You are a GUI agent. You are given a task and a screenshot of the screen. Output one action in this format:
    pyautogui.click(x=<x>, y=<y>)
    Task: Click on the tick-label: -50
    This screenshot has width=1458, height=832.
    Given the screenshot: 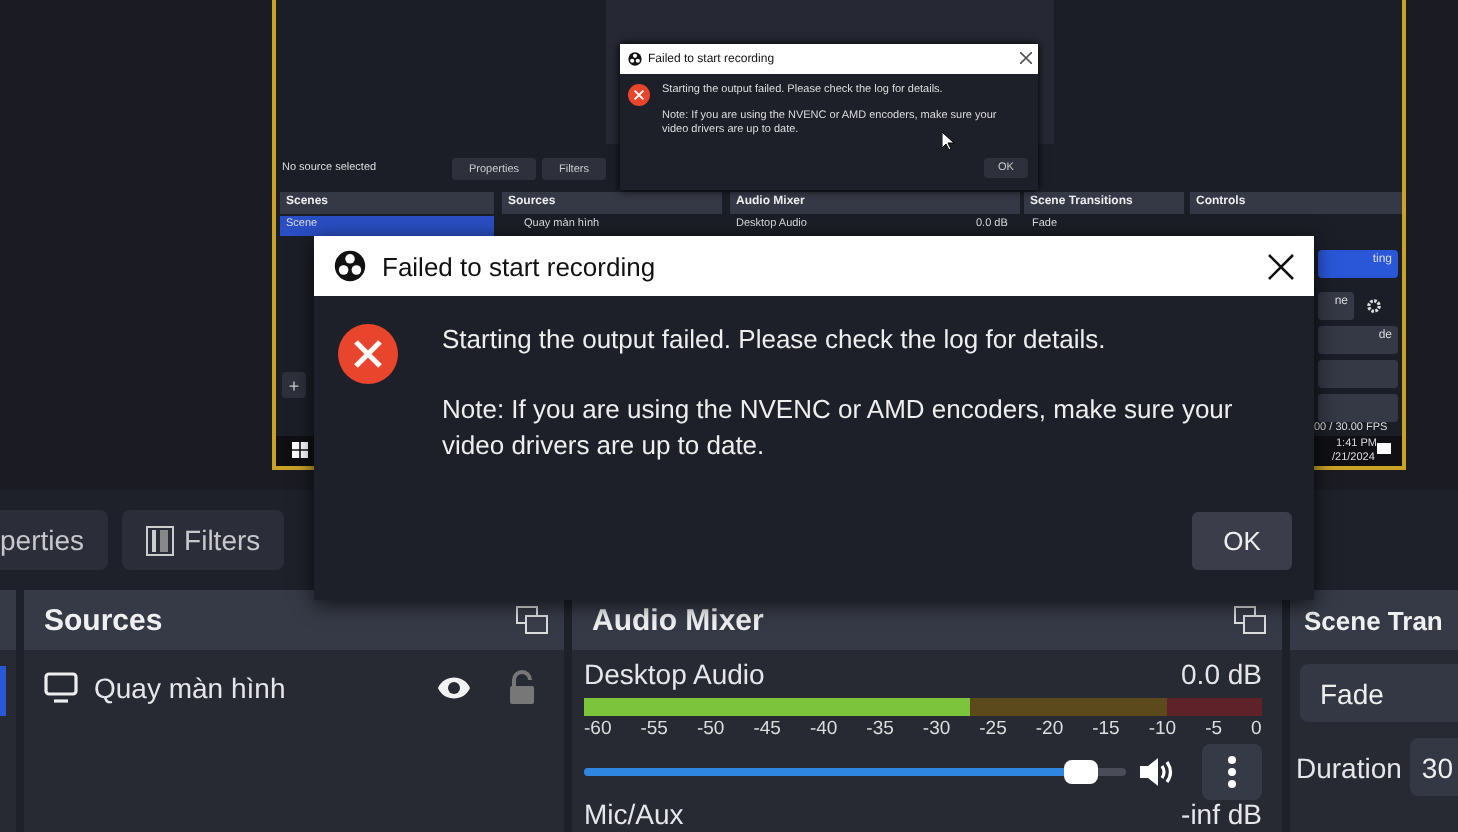 What is the action you would take?
    pyautogui.click(x=710, y=729)
    